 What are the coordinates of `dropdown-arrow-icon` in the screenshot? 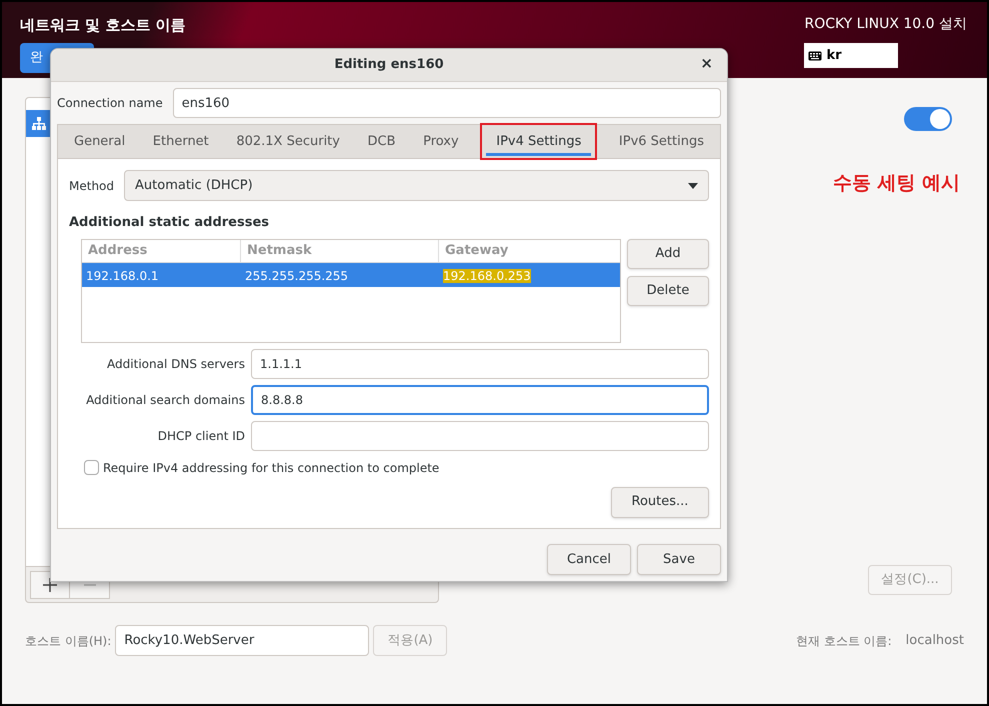 It's located at (693, 185).